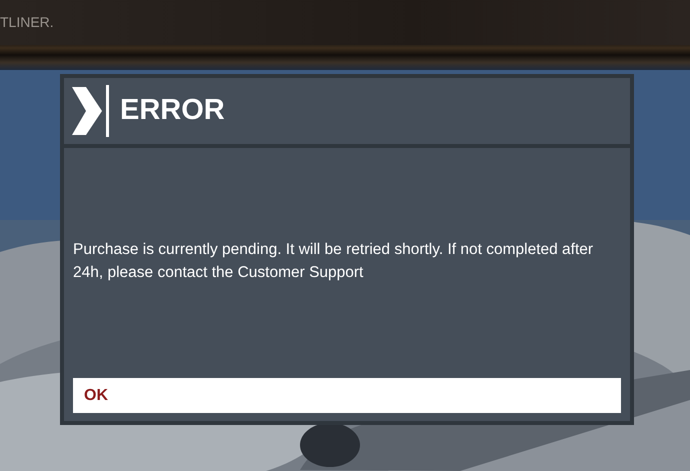  I want to click on message-text: Purchase is currently pending. It will be retried shortly. If not completed after 24h, please contact the Customer Support, so click(333, 261).